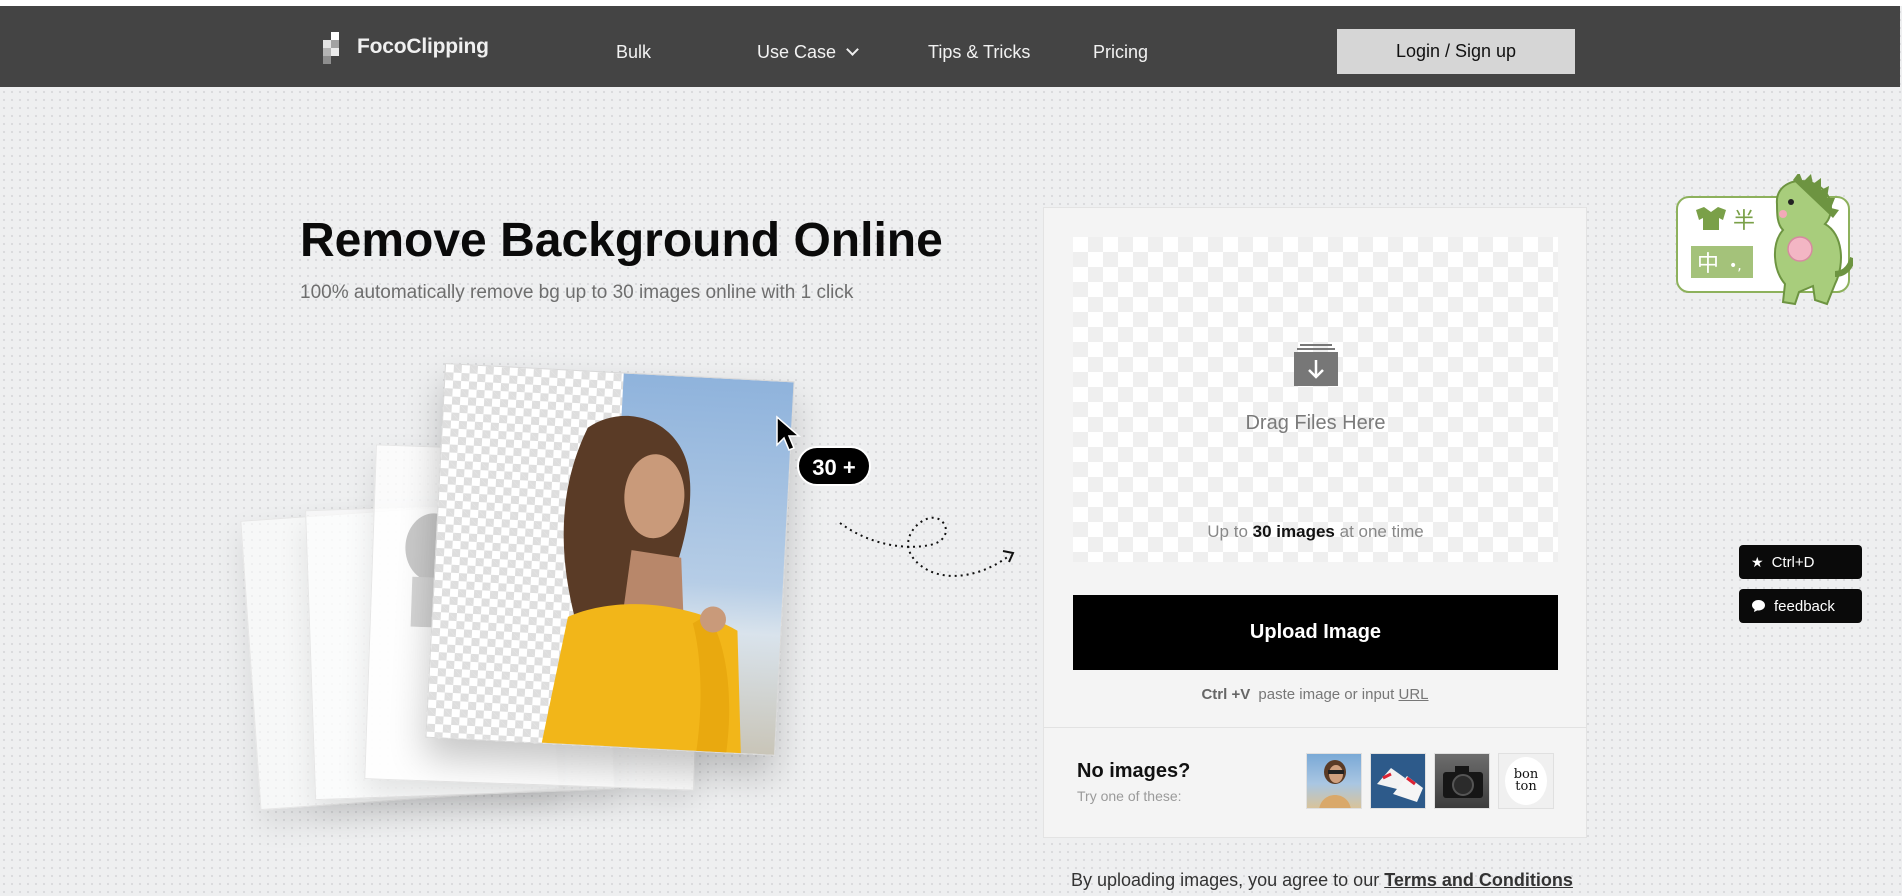 The width and height of the screenshot is (1902, 896). Describe the element at coordinates (621, 240) in the screenshot. I see `page-title: Remove Background Online` at that location.